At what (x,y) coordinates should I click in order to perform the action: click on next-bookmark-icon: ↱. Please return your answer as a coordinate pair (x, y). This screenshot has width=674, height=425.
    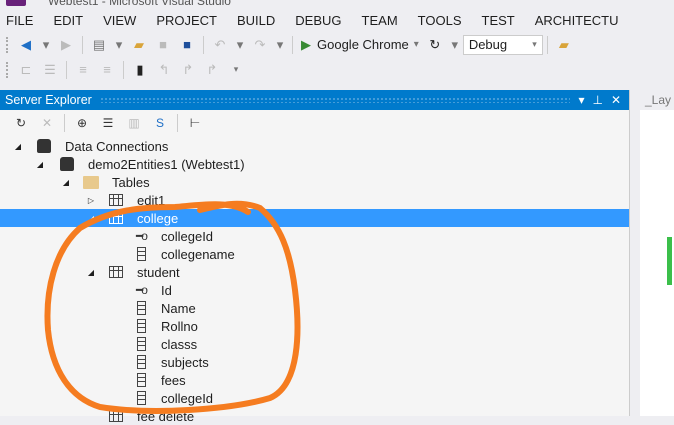
    Looking at the image, I should click on (188, 70).